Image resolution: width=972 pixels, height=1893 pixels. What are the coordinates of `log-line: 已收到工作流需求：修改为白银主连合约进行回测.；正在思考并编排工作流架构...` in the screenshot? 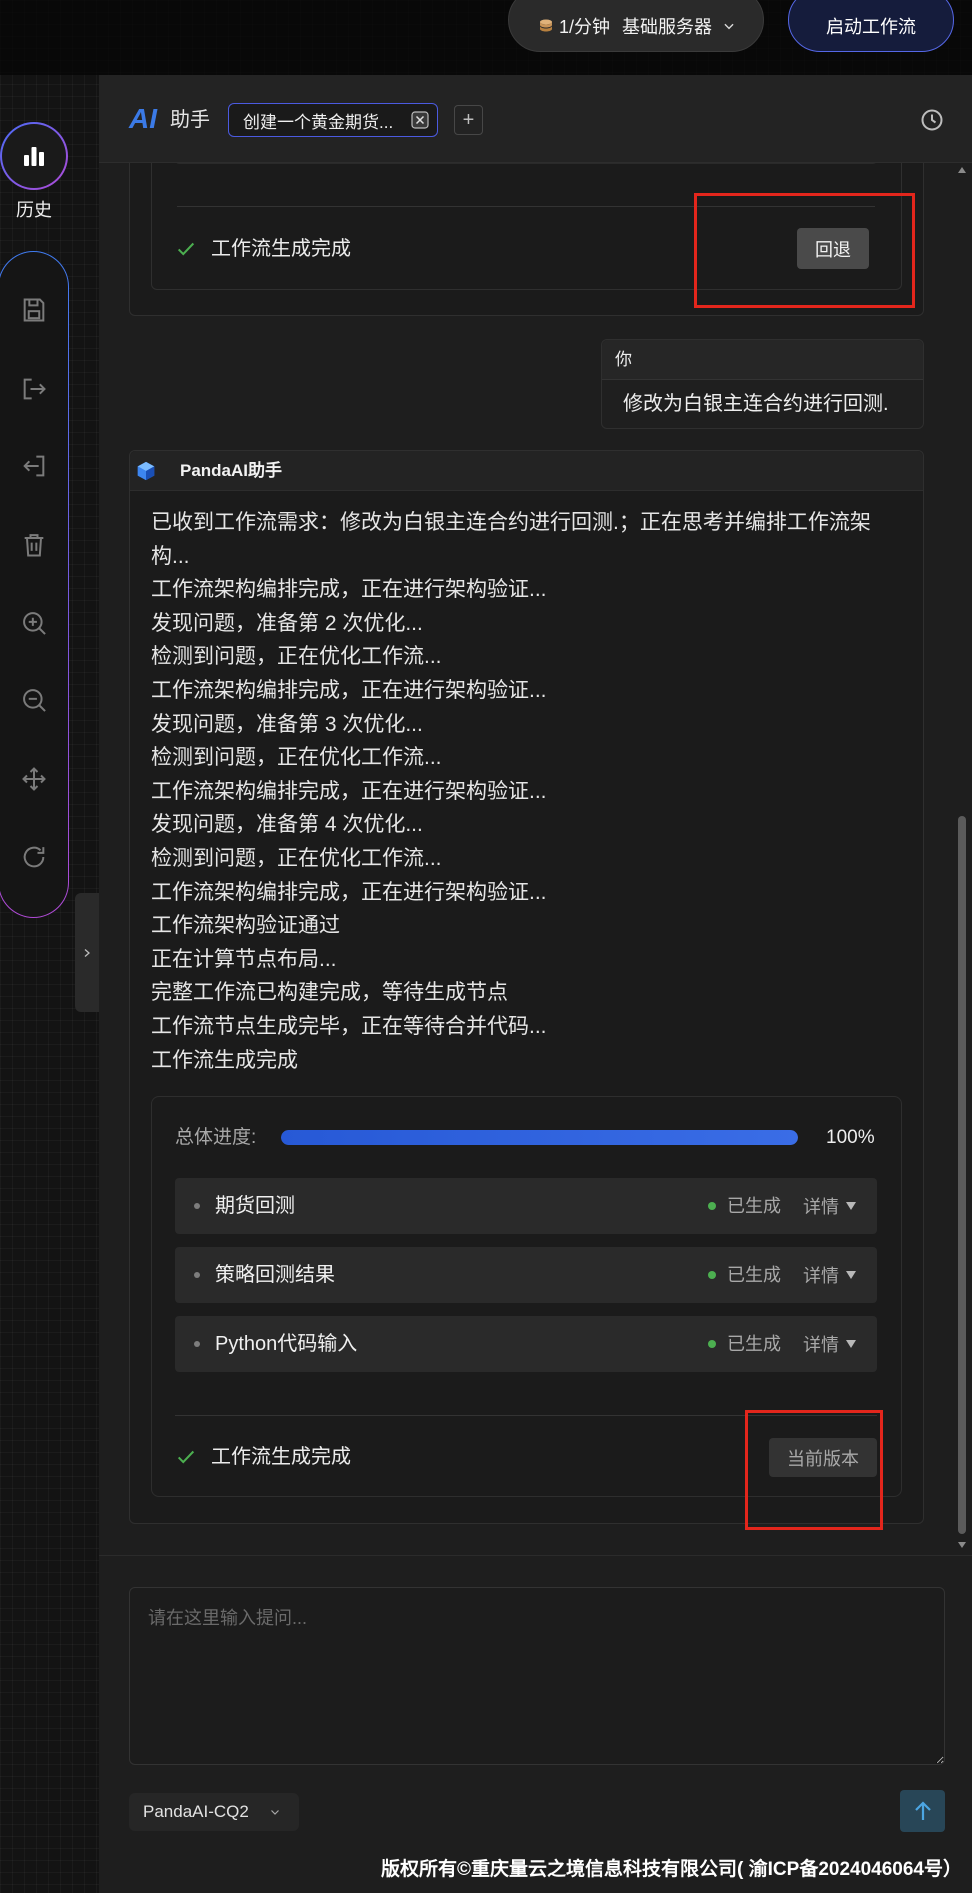 It's located at (511, 539).